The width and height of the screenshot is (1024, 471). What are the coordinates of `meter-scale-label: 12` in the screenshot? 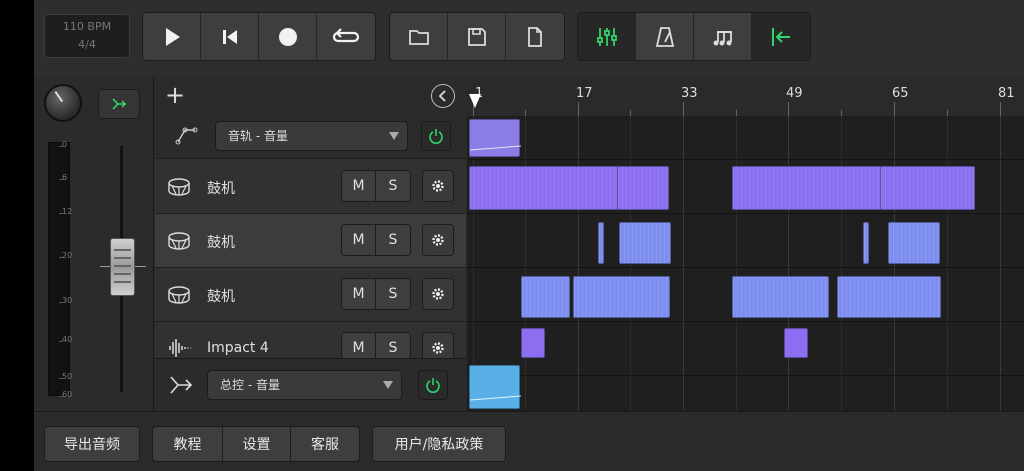 It's located at (67, 211).